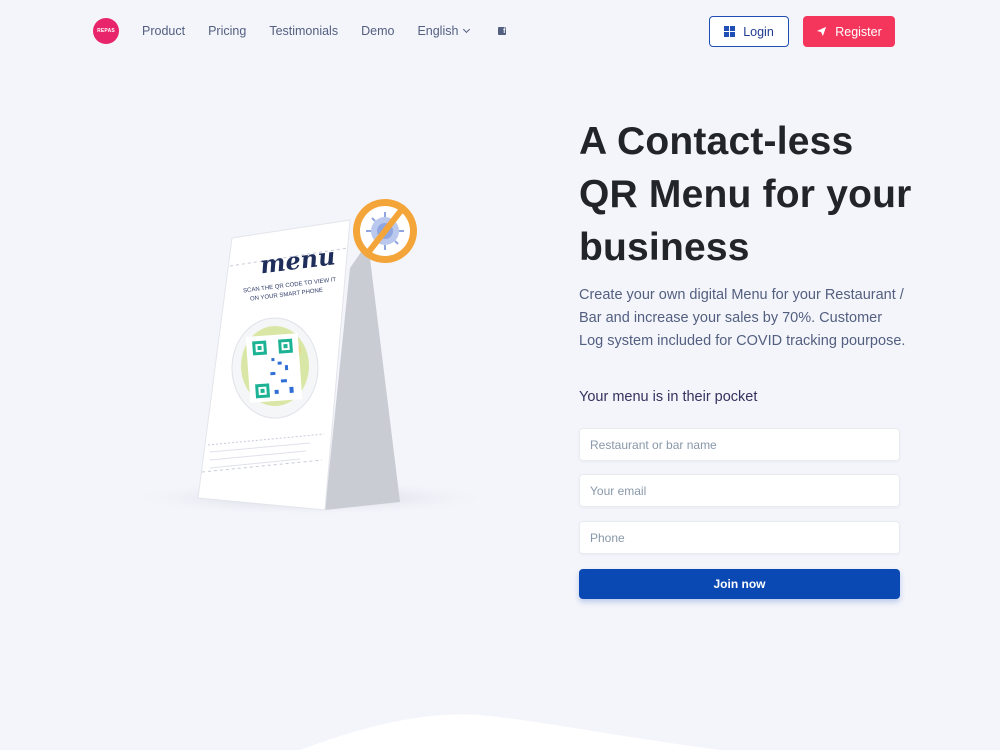 This screenshot has height=750, width=1000. What do you see at coordinates (858, 31) in the screenshot?
I see `register-label: Register` at bounding box center [858, 31].